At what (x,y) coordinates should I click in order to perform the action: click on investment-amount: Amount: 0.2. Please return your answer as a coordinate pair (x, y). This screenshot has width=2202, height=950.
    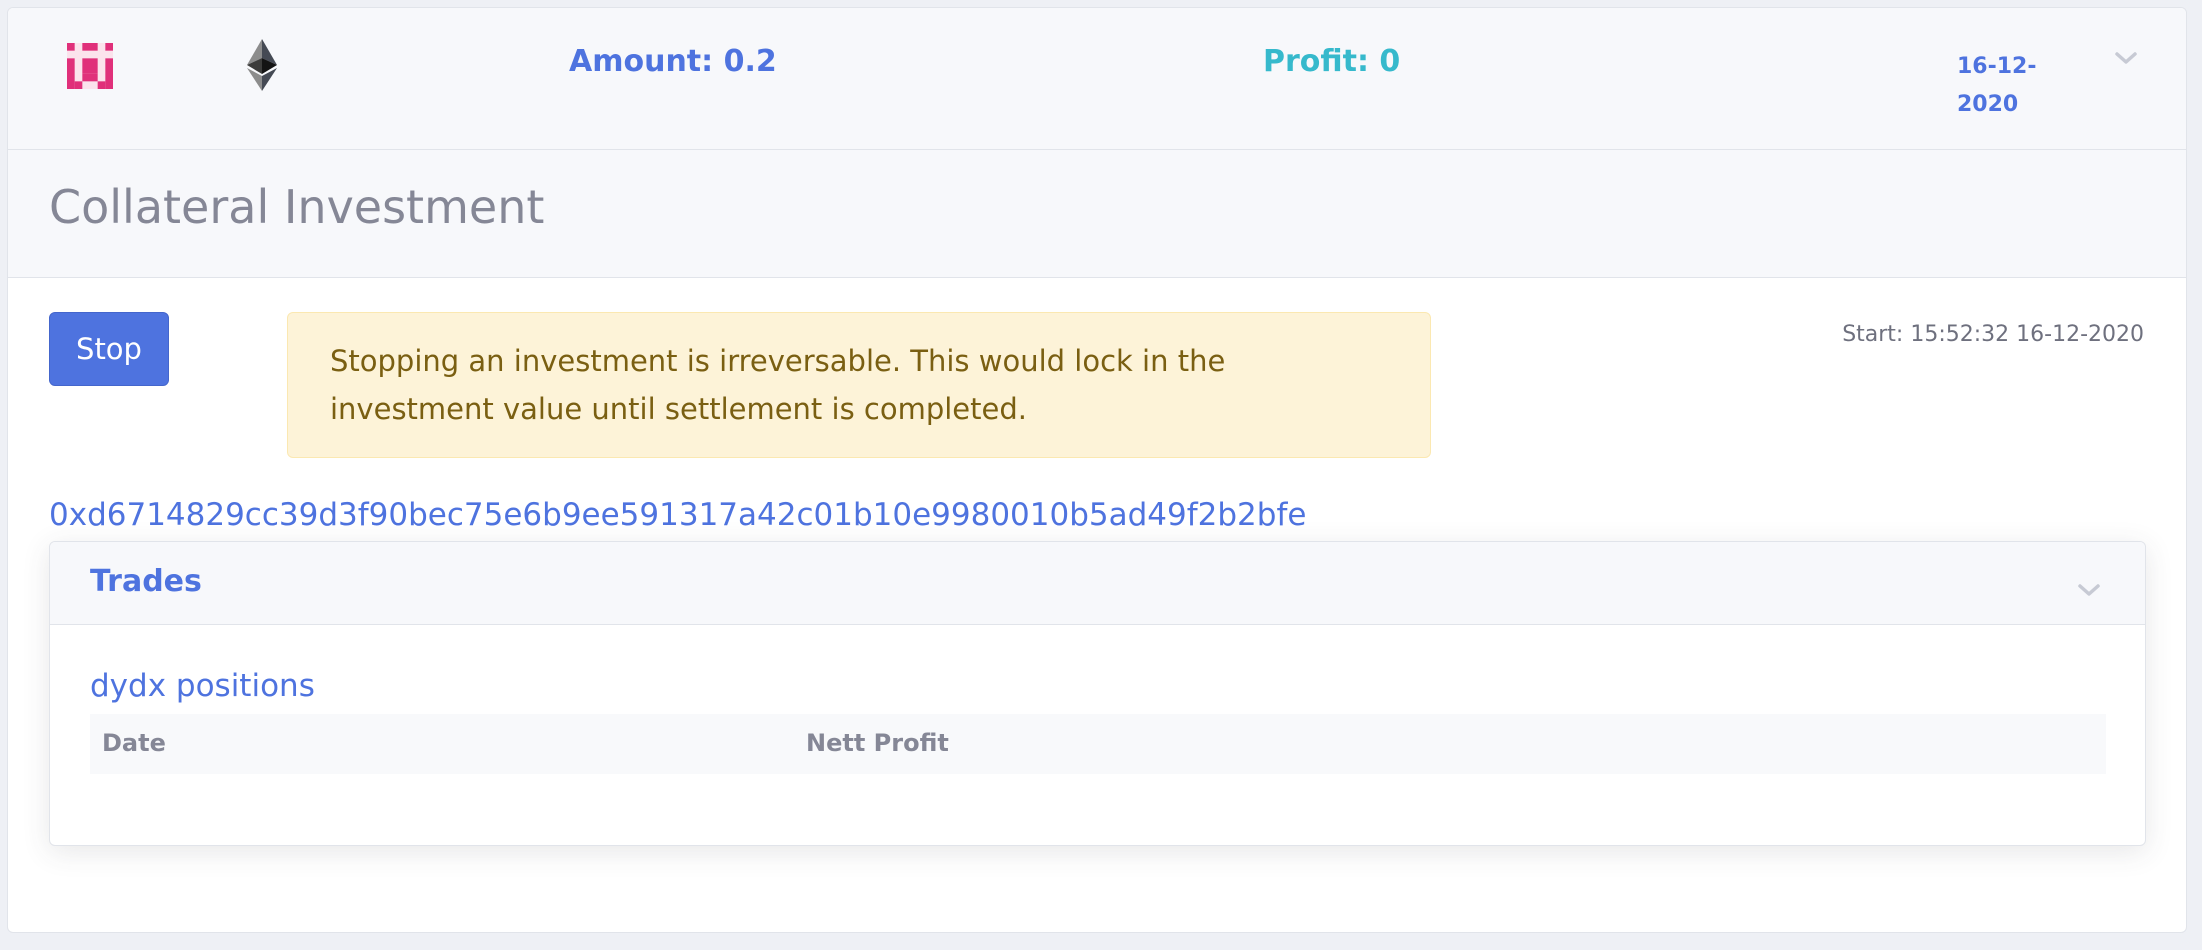
    Looking at the image, I should click on (673, 61).